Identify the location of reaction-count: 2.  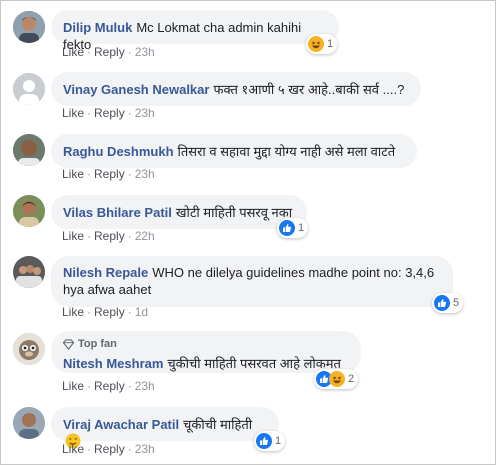
(351, 379).